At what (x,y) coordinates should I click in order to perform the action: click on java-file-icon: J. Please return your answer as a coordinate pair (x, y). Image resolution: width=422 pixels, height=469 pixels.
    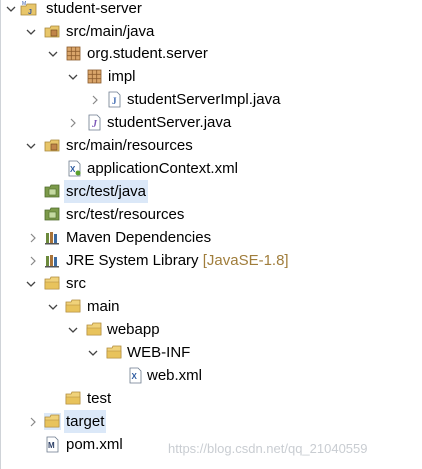
    Looking at the image, I should click on (114, 99).